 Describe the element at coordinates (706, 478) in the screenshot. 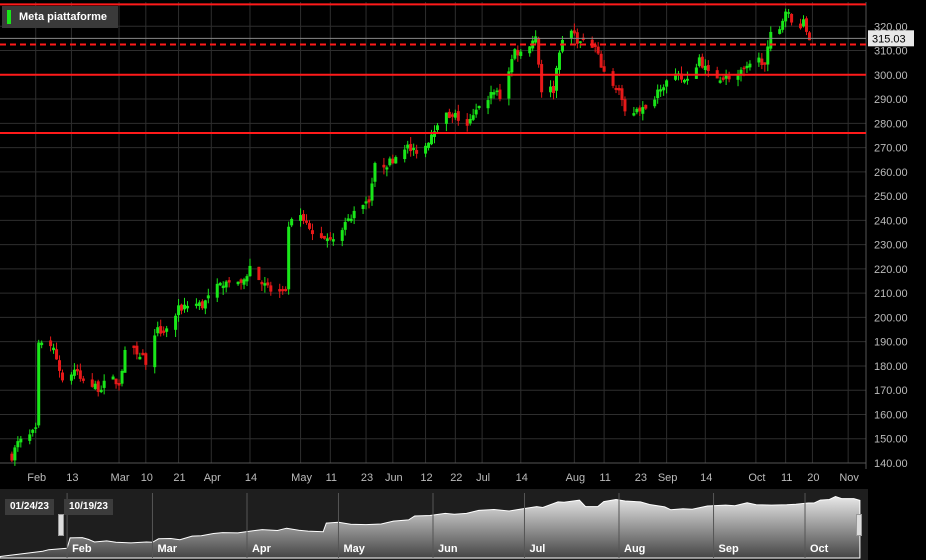

I see `x-tick-label: 14` at that location.